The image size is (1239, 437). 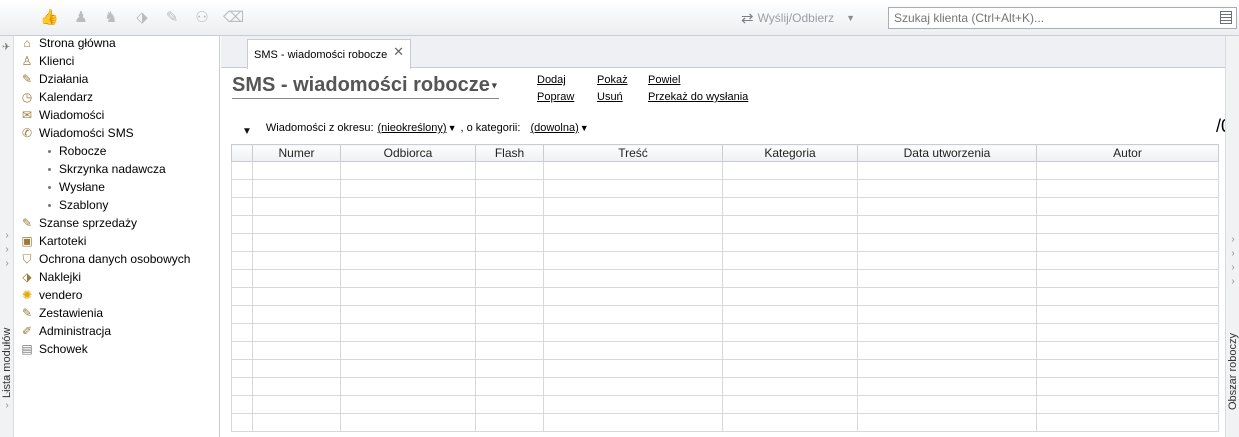 What do you see at coordinates (233, 18) in the screenshot?
I see `eraser-icon: ⌫` at bounding box center [233, 18].